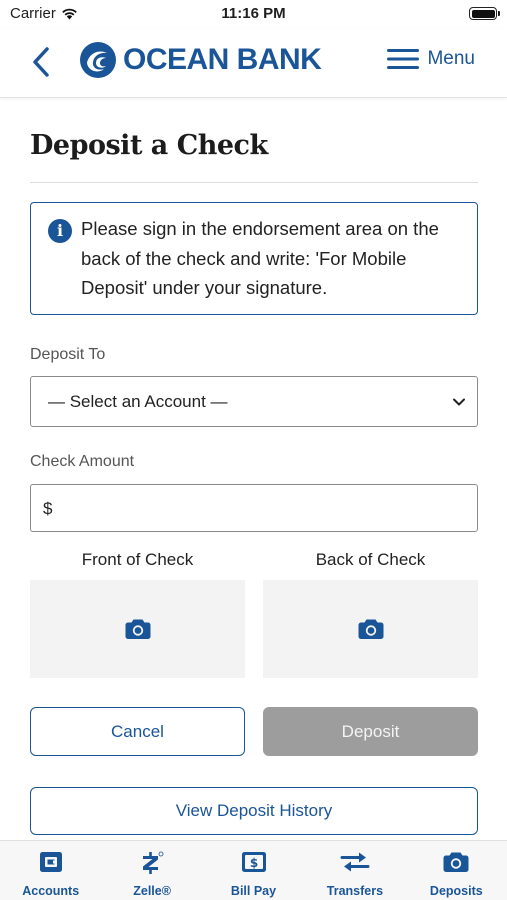 The width and height of the screenshot is (507, 900). What do you see at coordinates (456, 862) in the screenshot?
I see `deposits-icon` at bounding box center [456, 862].